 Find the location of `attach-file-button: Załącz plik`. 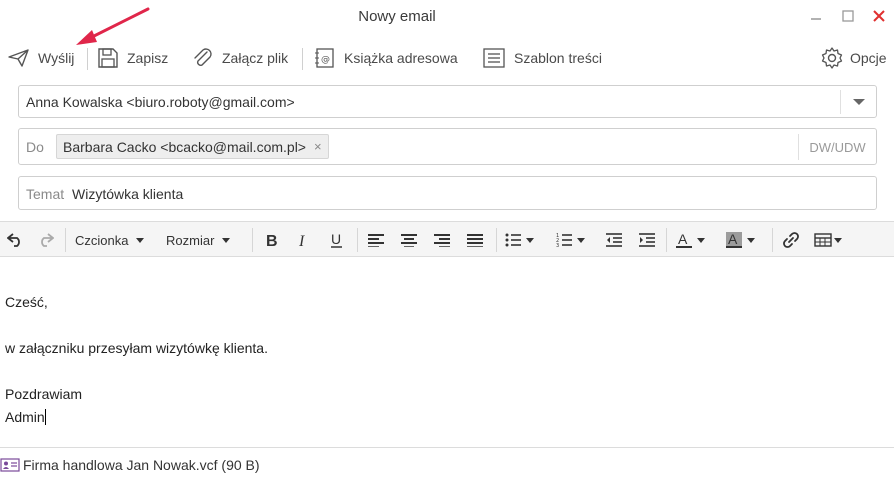

attach-file-button: Załącz plik is located at coordinates (240, 58).